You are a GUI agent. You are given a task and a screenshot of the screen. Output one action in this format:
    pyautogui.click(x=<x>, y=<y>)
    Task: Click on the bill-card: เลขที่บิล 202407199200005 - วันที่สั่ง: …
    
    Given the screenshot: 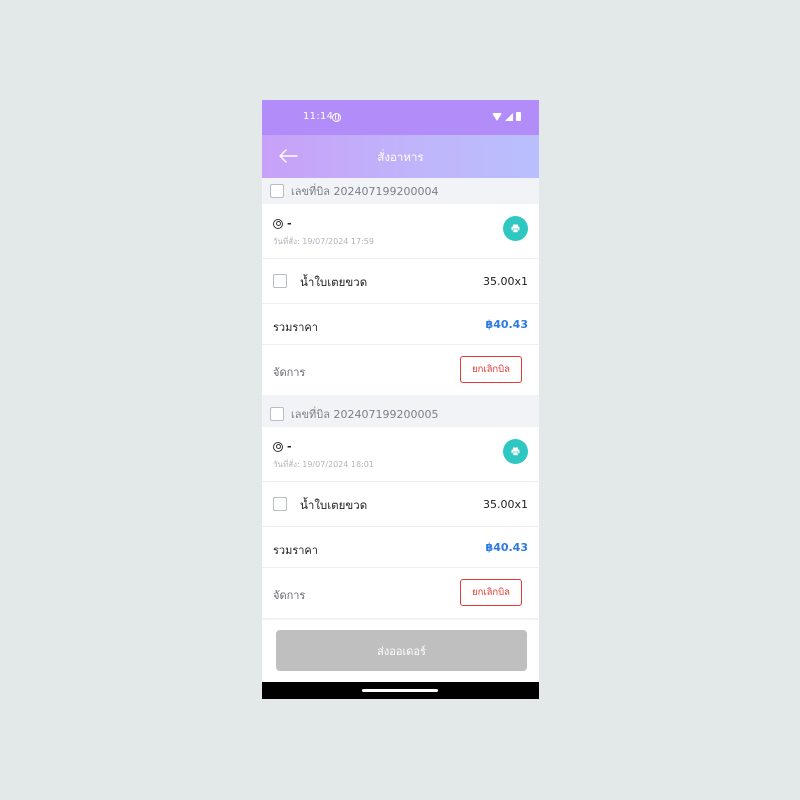 What is the action you would take?
    pyautogui.click(x=400, y=509)
    